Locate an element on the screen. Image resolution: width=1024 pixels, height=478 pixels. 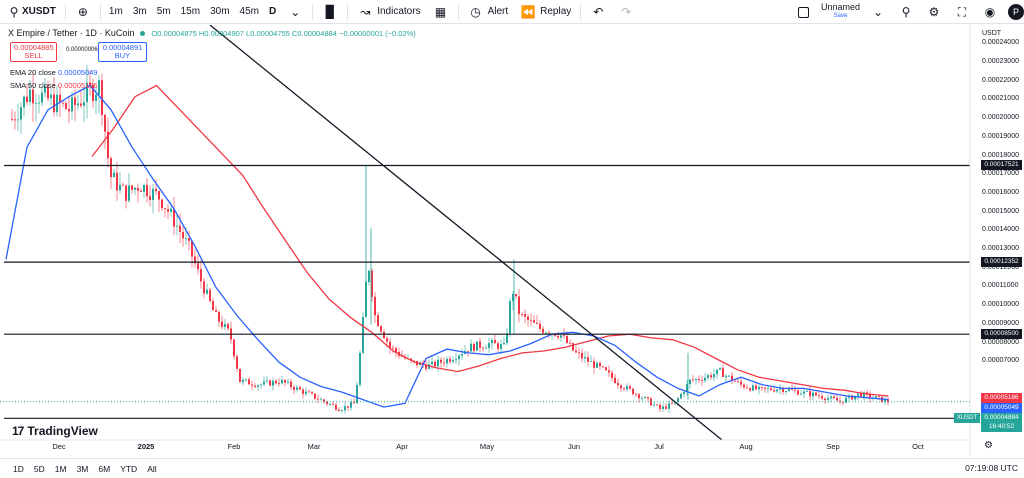
range-all: All is located at coordinates (151, 469).